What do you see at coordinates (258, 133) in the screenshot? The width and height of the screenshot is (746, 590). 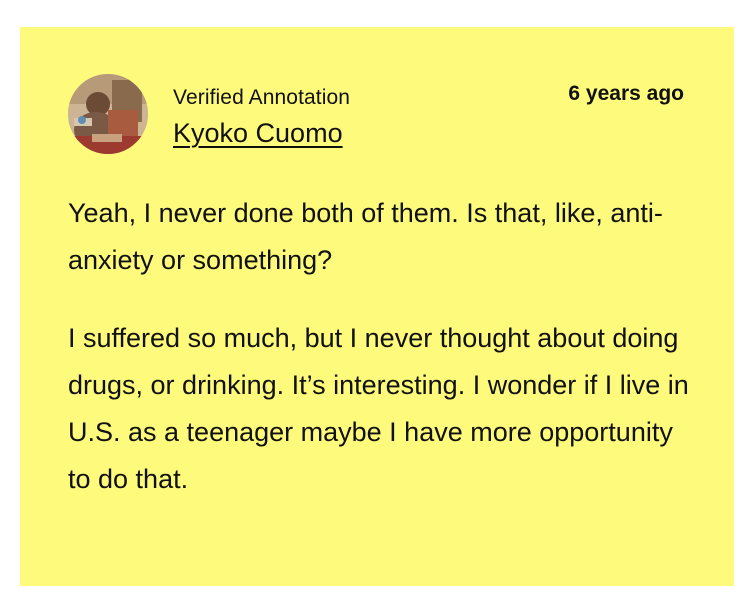 I see `author-name-link: Kyoko Cuomo` at bounding box center [258, 133].